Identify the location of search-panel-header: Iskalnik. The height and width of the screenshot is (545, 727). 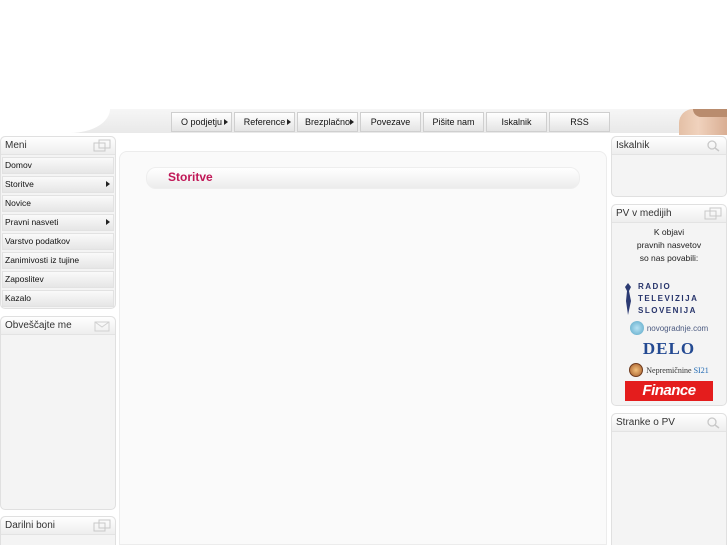
(669, 146).